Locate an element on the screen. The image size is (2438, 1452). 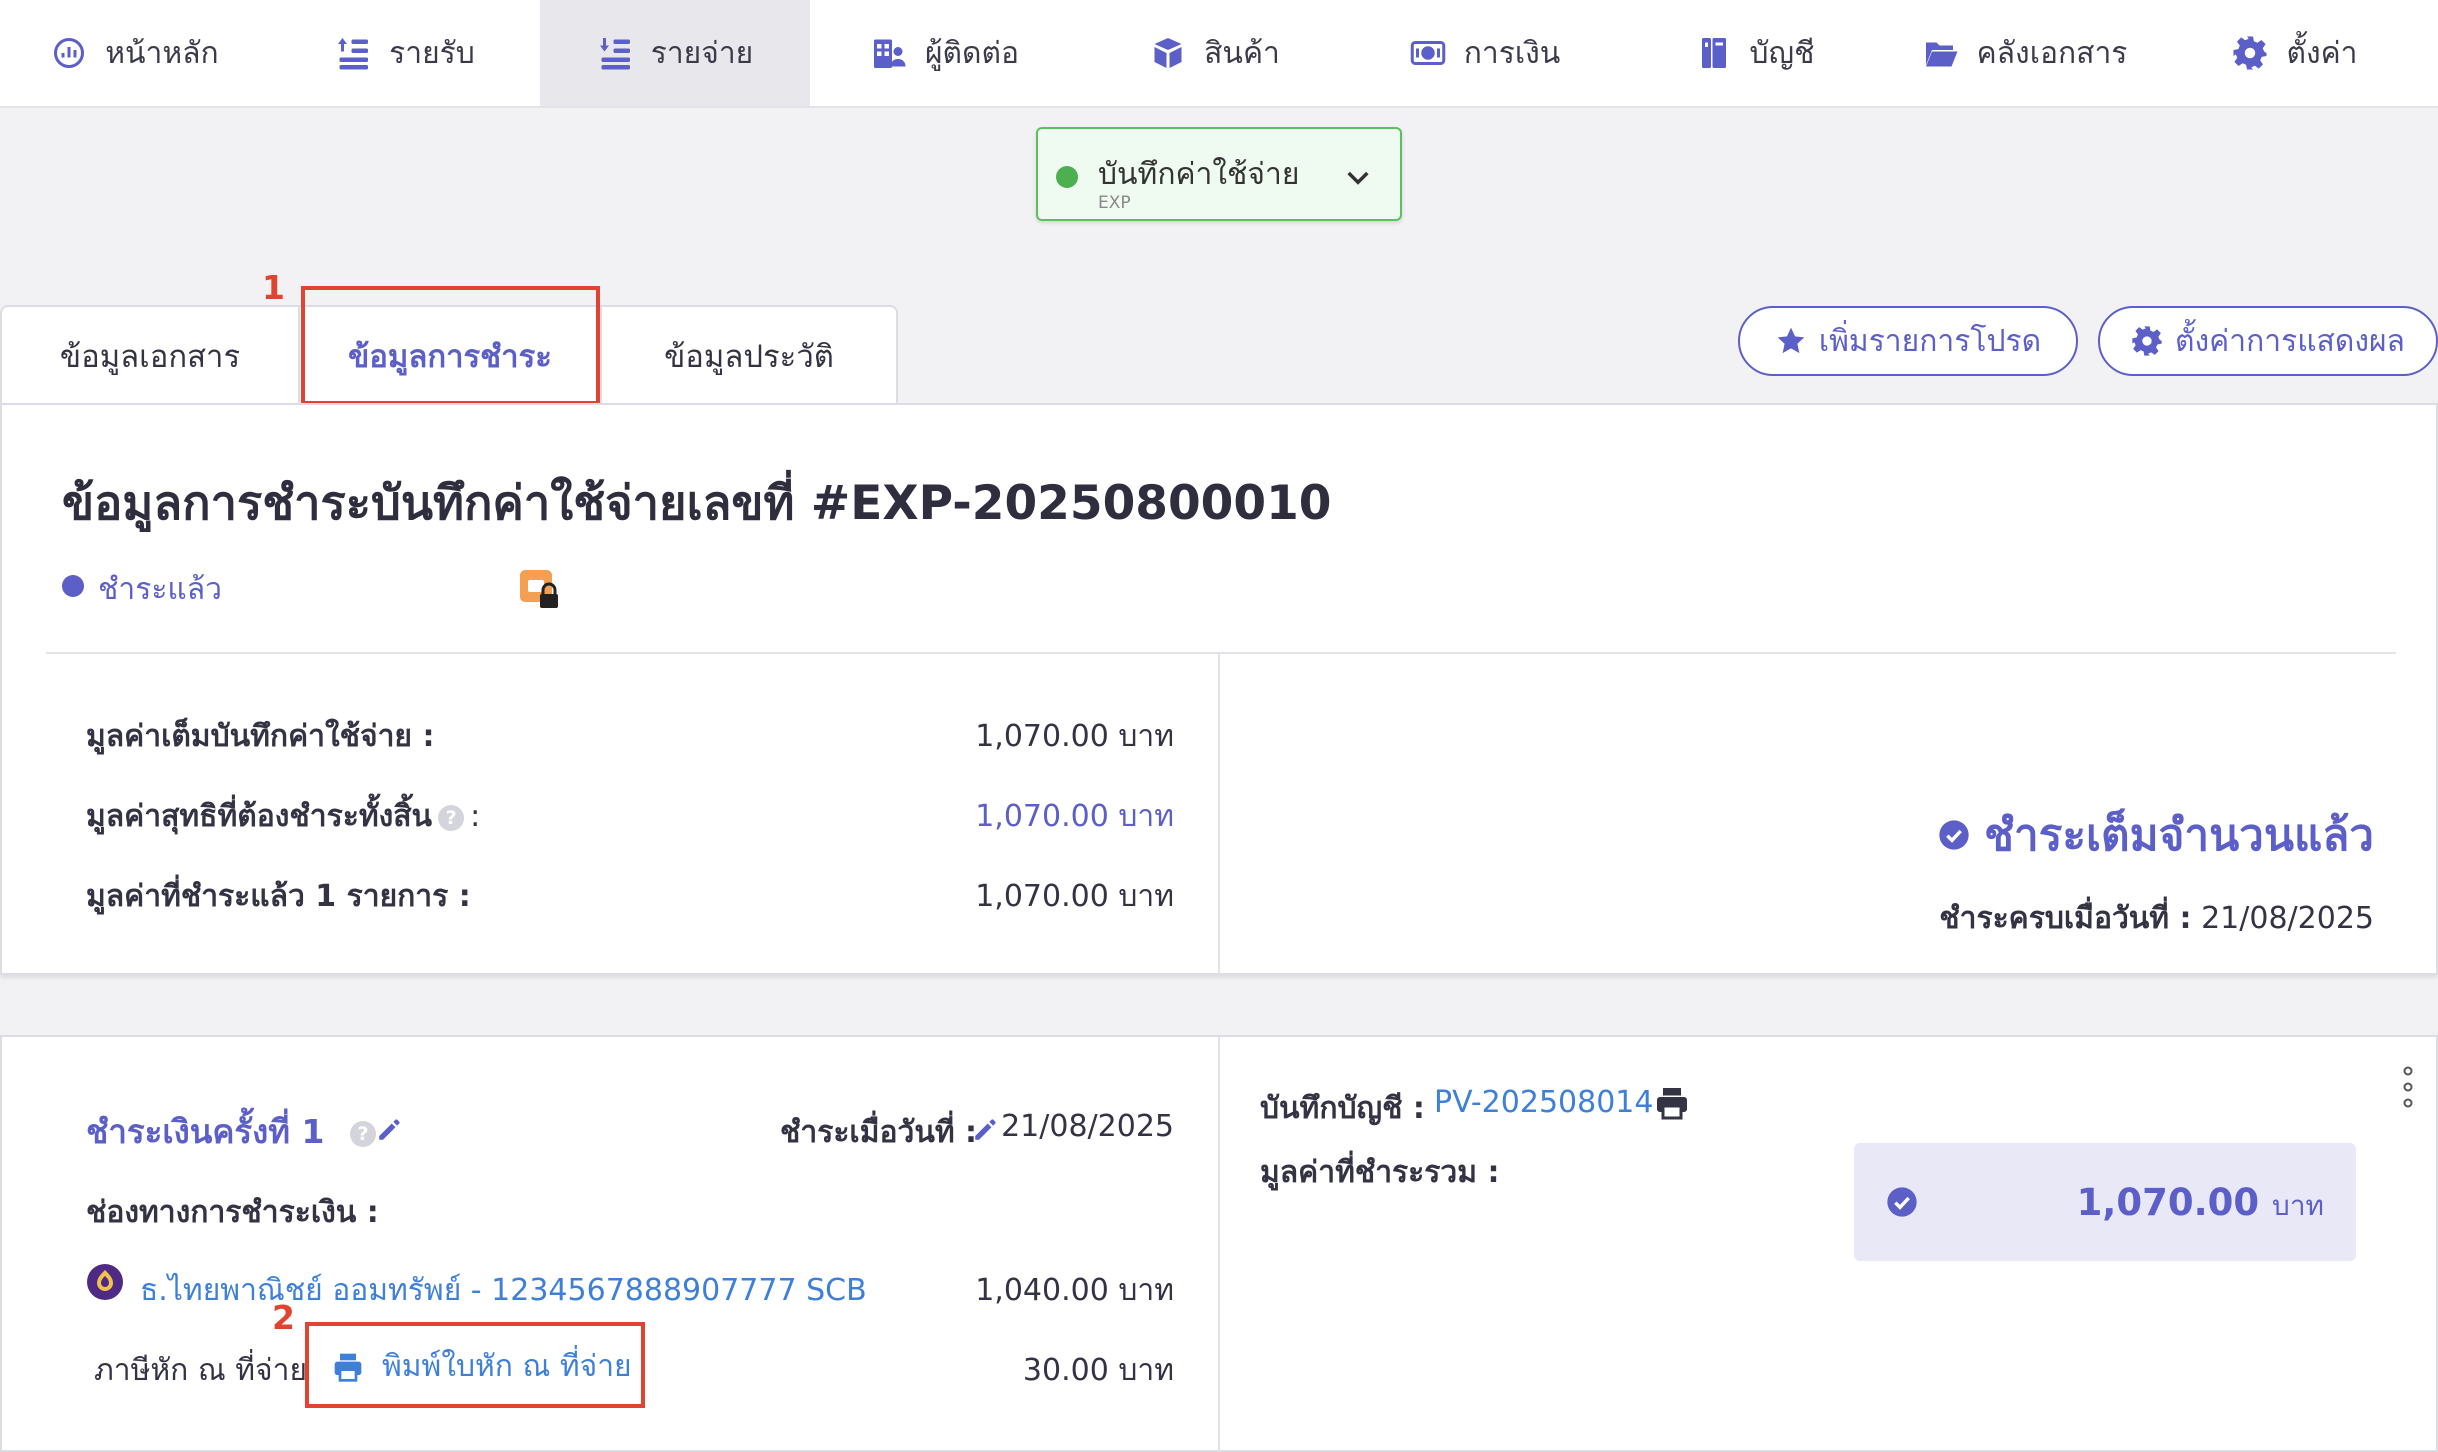
money-icon is located at coordinates (1427, 53).